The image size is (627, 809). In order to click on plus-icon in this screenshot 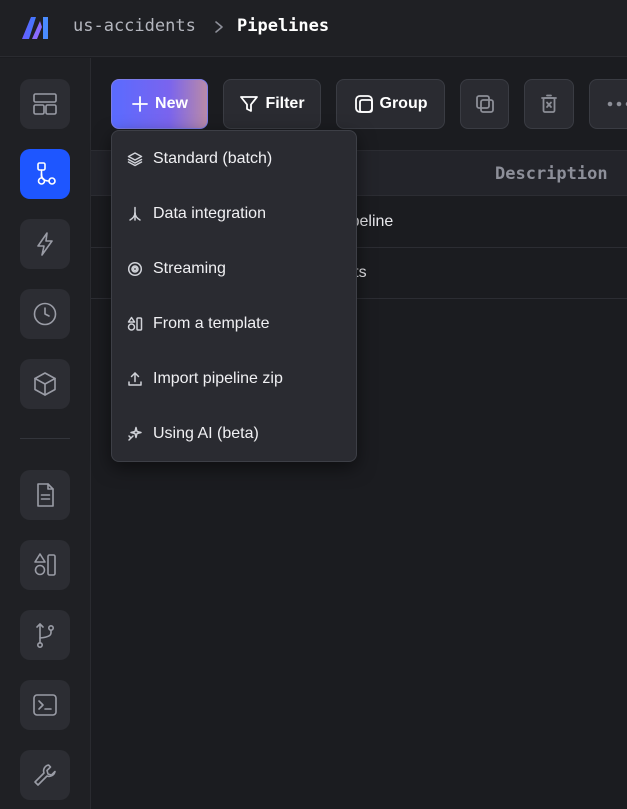, I will do `click(140, 104)`.